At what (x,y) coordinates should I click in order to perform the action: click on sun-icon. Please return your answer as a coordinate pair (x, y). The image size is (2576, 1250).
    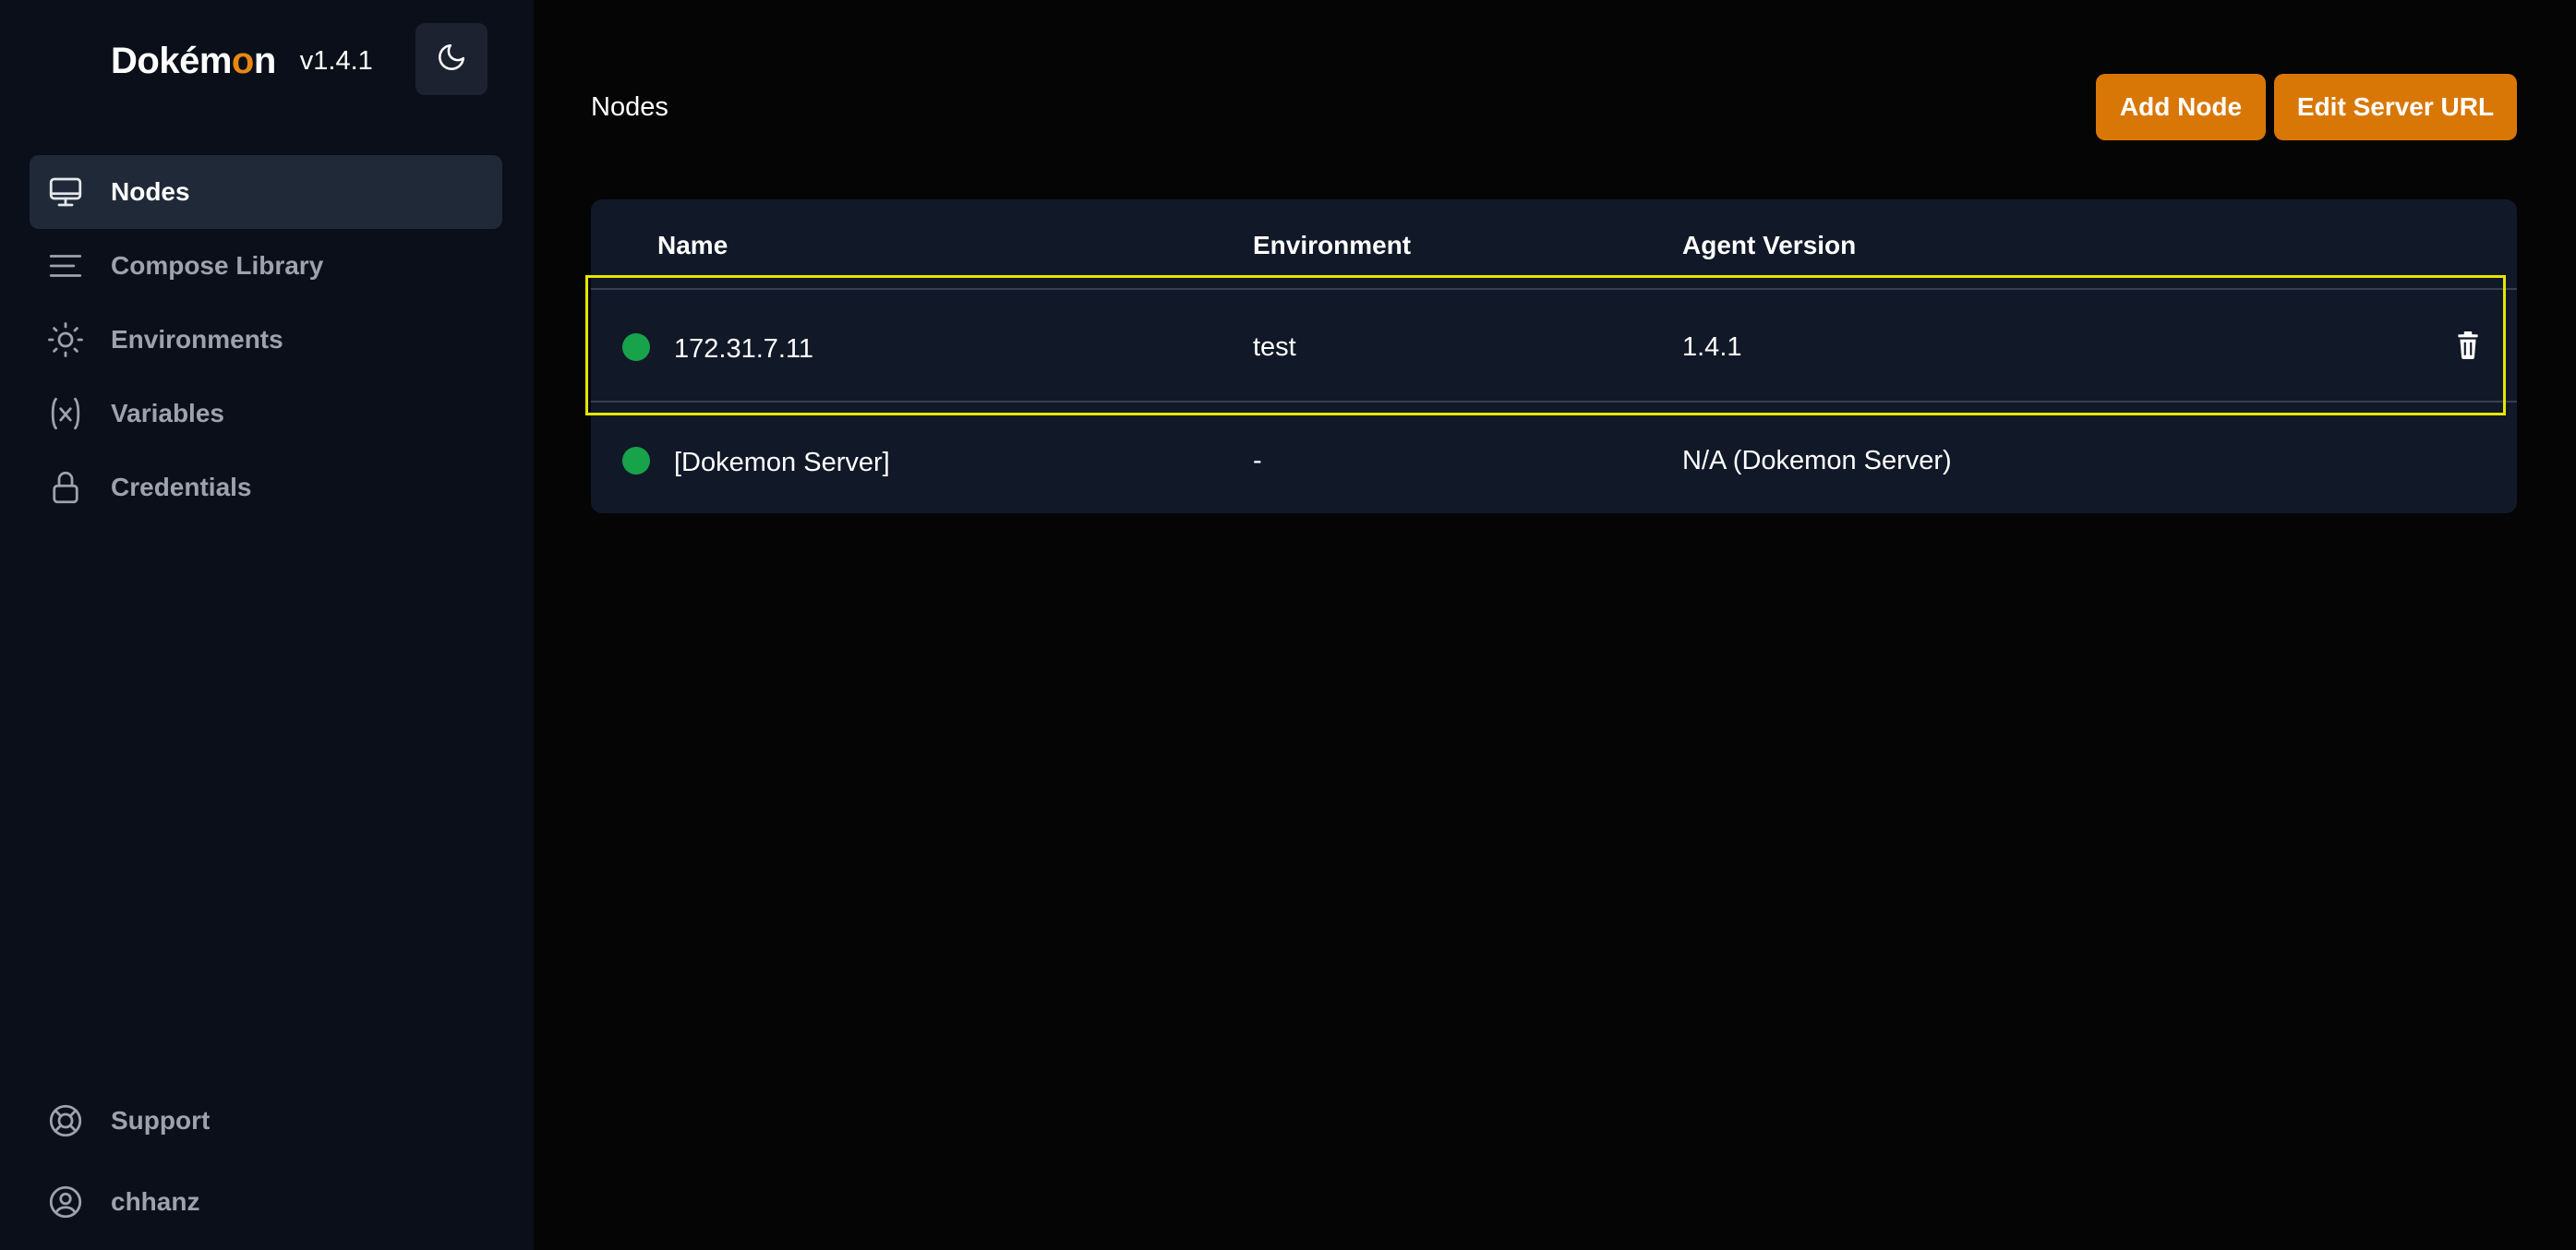
    Looking at the image, I should click on (65, 339).